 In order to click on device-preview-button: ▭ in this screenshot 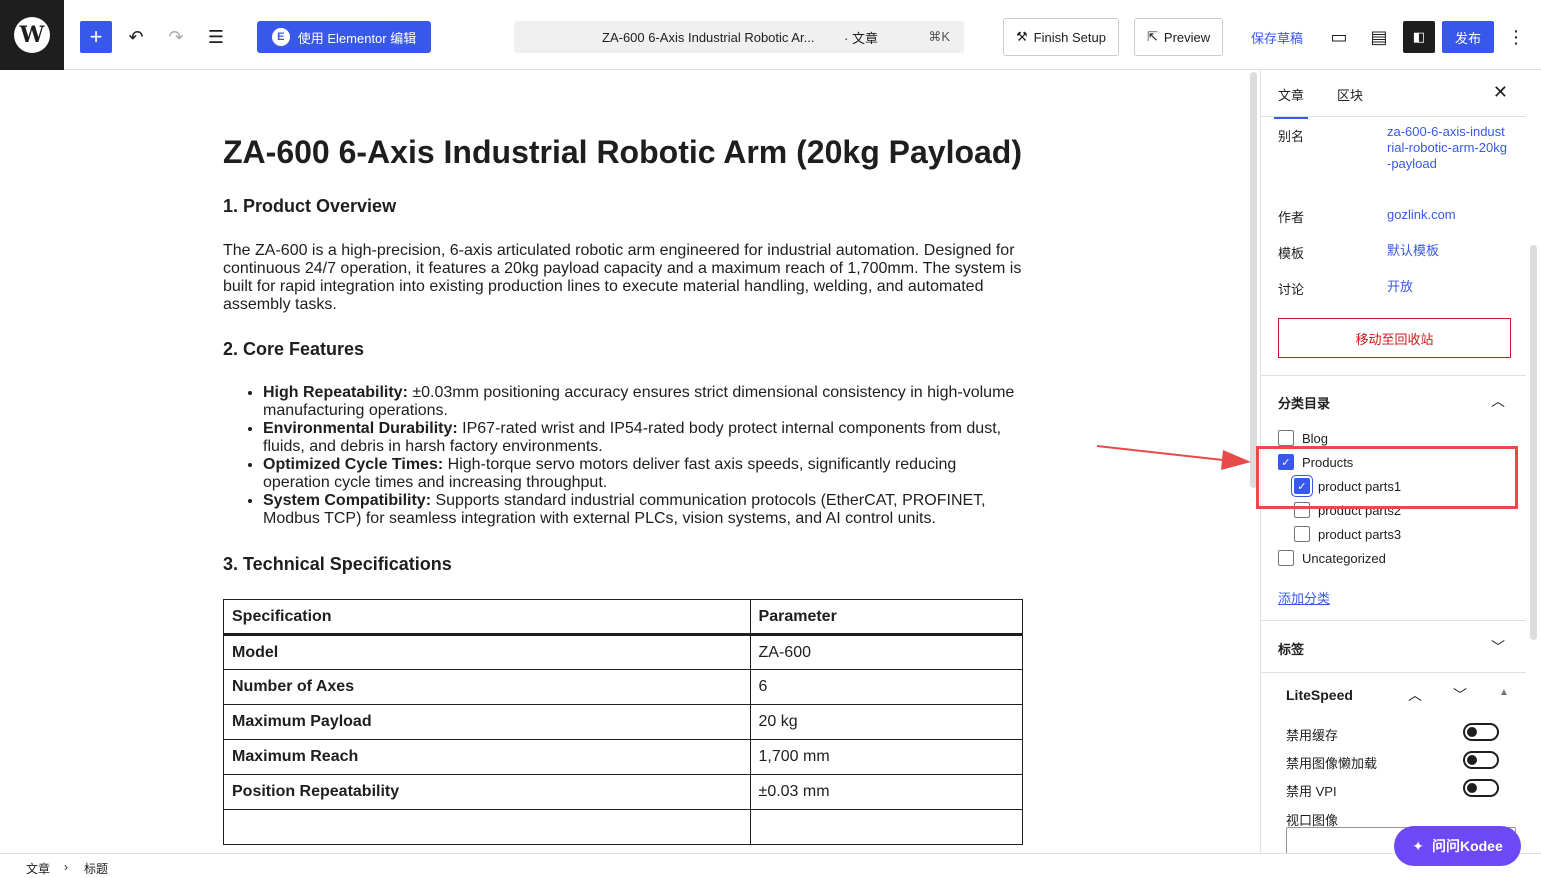, I will do `click(1339, 37)`.